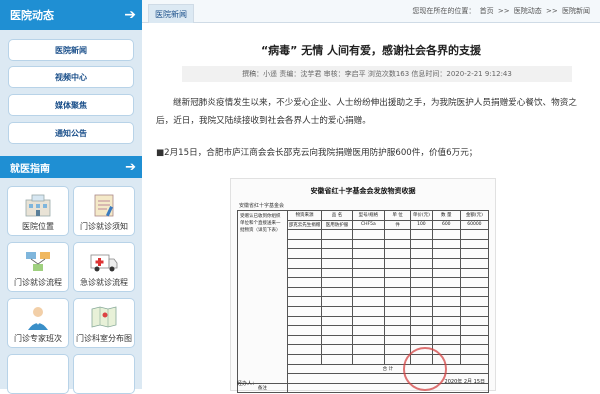  What do you see at coordinates (262, 297) in the screenshot?
I see `receipt-left-note: 受赠认已收到你组织单位和个直接送来一批物资（详见下表）` at bounding box center [262, 297].